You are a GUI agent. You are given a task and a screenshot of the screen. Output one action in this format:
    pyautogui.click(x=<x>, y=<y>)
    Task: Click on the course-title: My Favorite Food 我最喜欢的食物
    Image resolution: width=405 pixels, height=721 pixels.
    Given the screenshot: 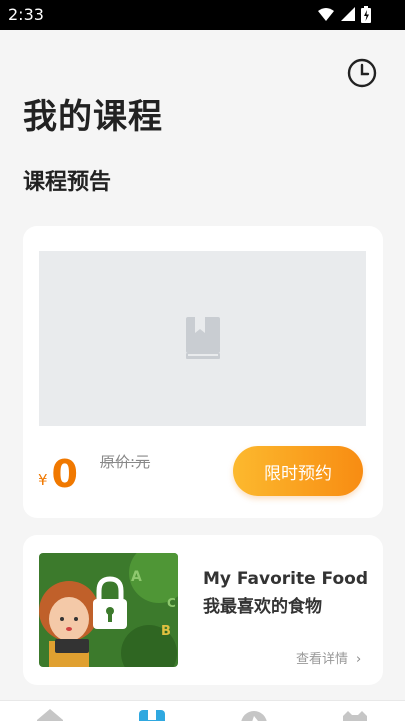 What is the action you would take?
    pyautogui.click(x=286, y=593)
    